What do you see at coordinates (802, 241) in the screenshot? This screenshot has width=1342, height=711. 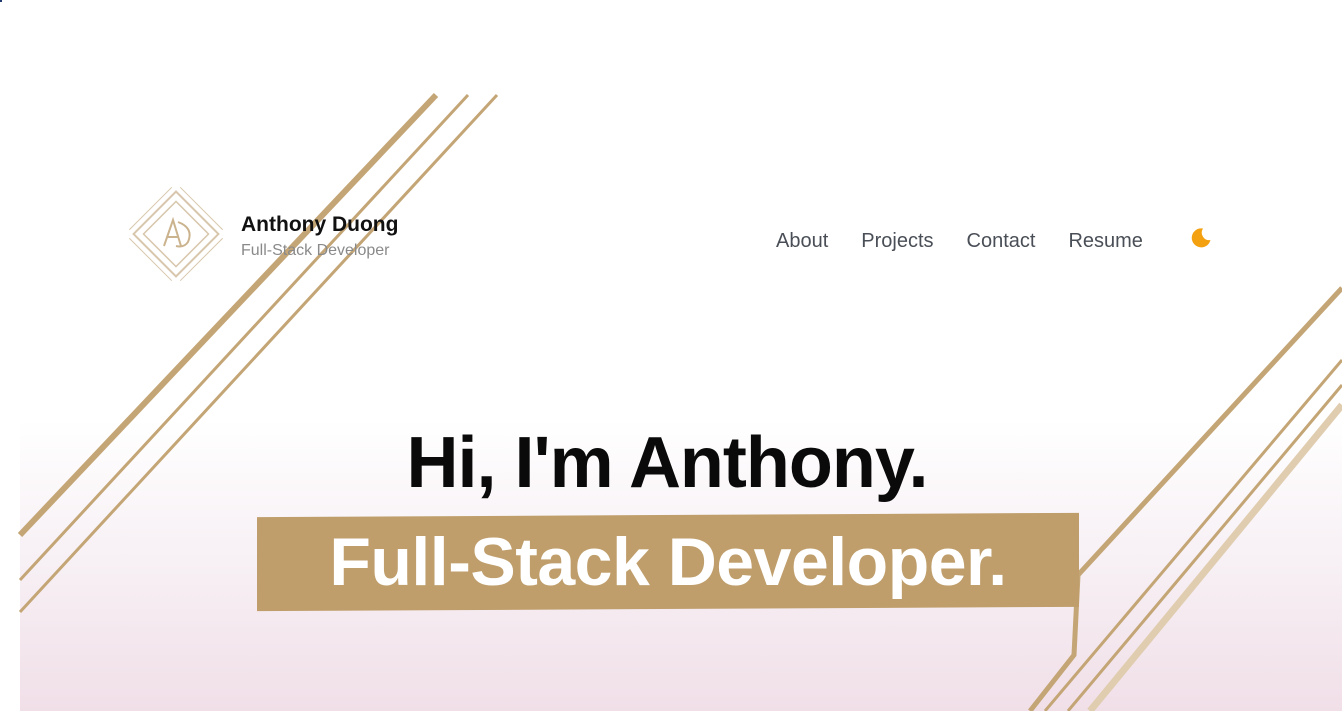 I see `nav-item-about: About` at bounding box center [802, 241].